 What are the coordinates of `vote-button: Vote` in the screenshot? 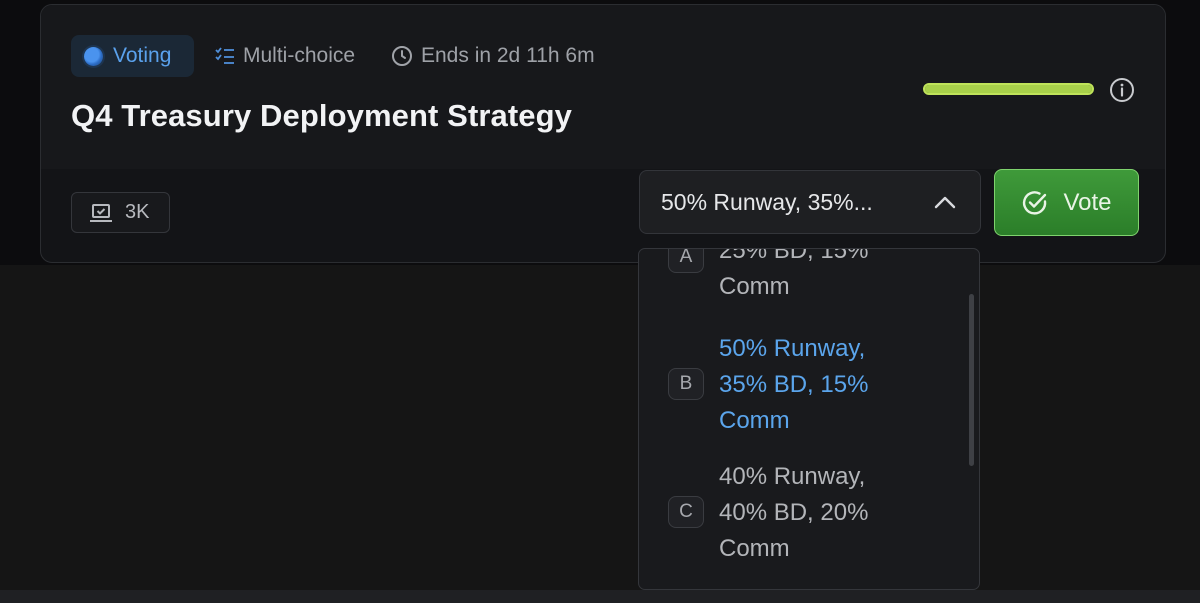 It's located at (1066, 202).